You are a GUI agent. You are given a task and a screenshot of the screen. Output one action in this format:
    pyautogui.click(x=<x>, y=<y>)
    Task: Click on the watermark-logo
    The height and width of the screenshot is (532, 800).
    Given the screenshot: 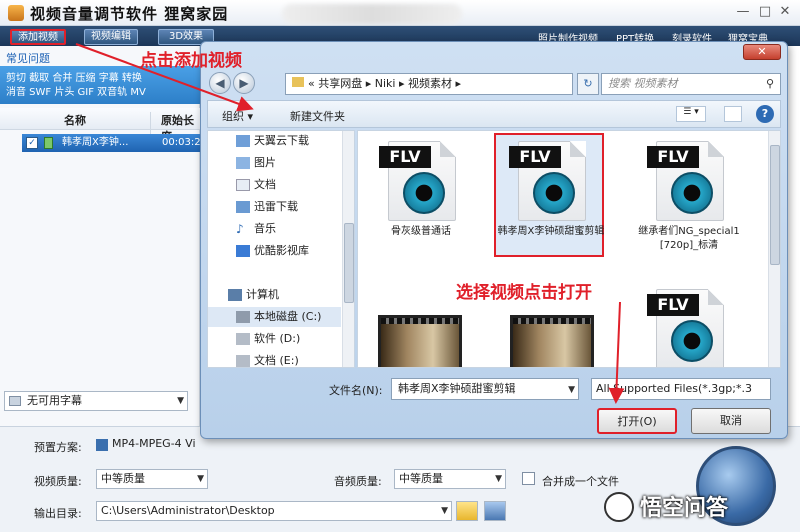 What is the action you would take?
    pyautogui.click(x=619, y=507)
    